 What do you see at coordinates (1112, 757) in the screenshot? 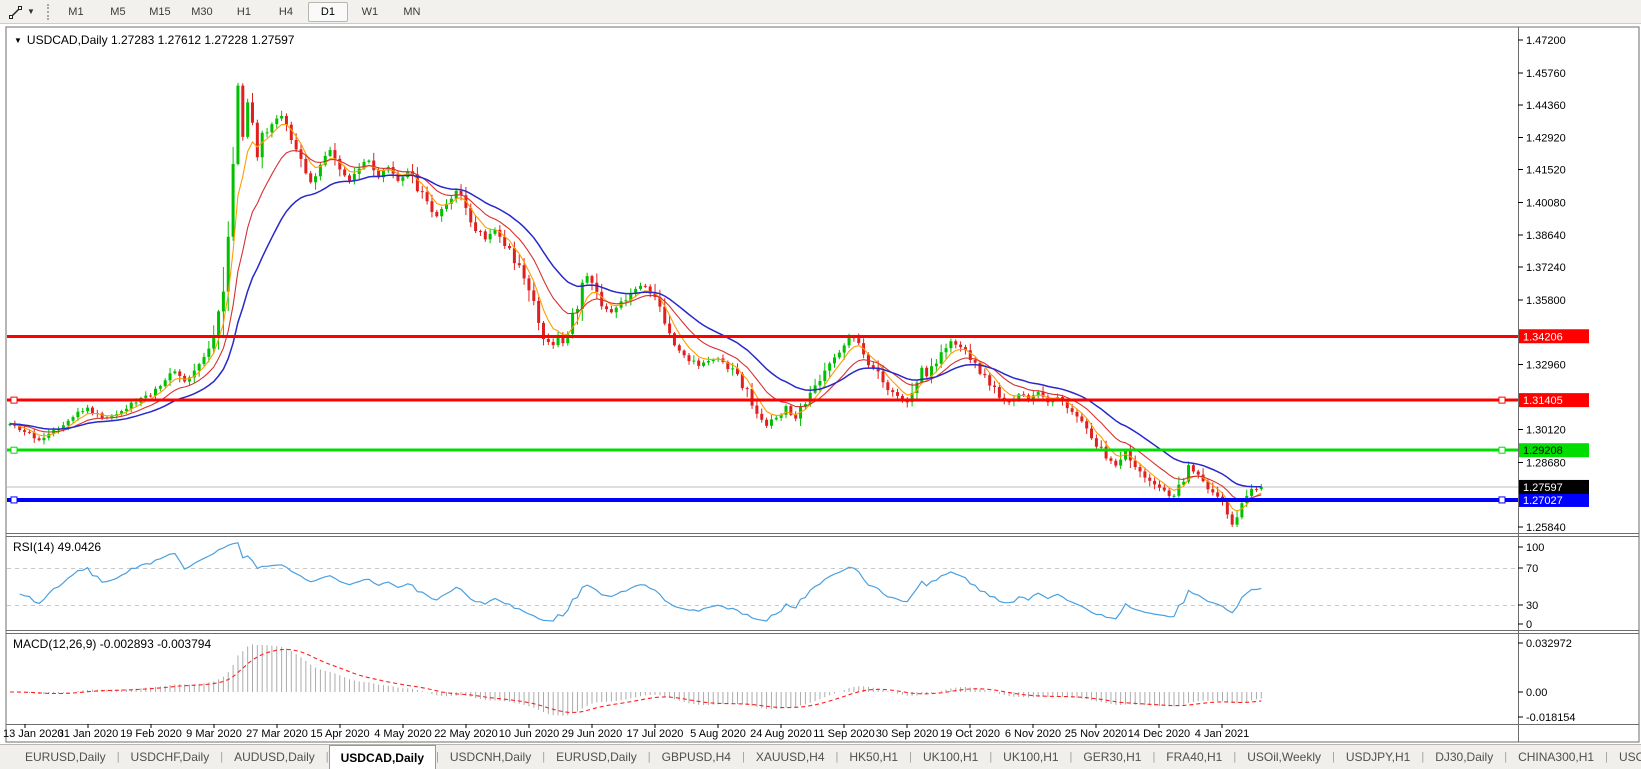
I see `chart-tab-ger30-h1: GER30,H1` at bounding box center [1112, 757].